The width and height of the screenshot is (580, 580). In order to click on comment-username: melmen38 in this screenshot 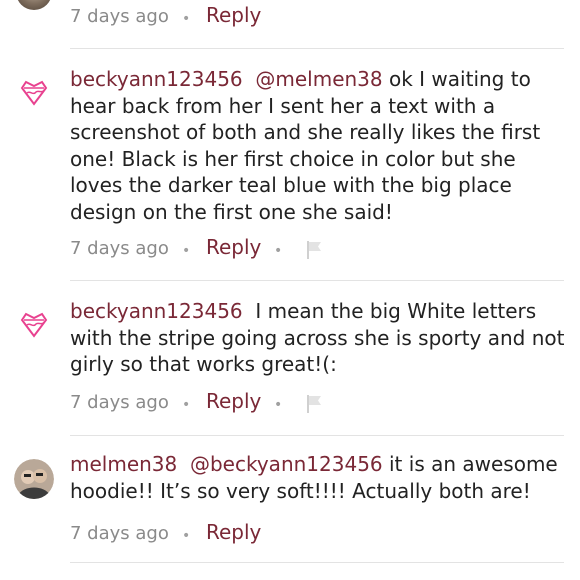, I will do `click(123, 464)`.